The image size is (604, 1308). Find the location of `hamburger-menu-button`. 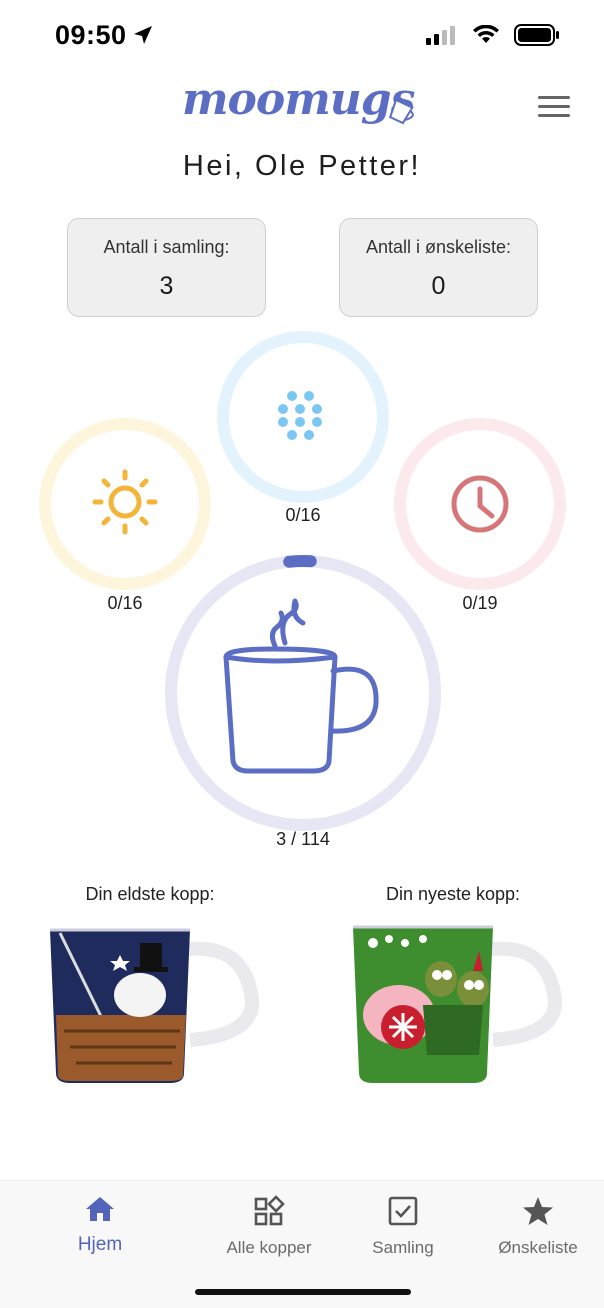

hamburger-menu-button is located at coordinates (554, 109).